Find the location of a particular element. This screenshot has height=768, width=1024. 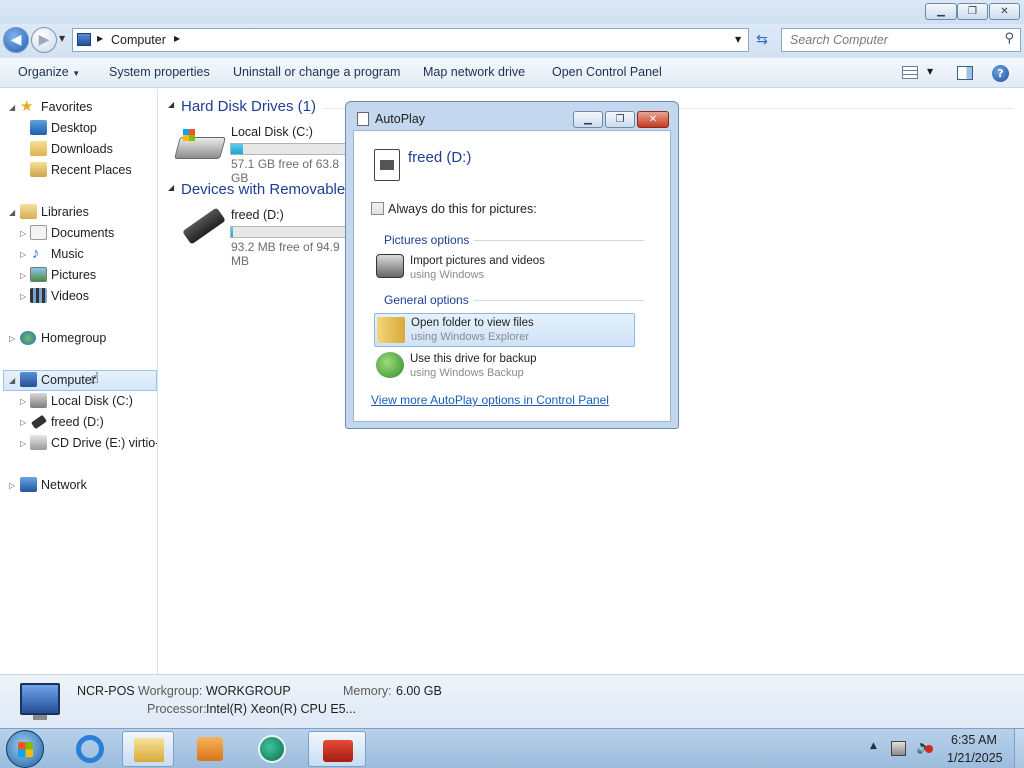

nav-documents: Documents is located at coordinates (90, 233).